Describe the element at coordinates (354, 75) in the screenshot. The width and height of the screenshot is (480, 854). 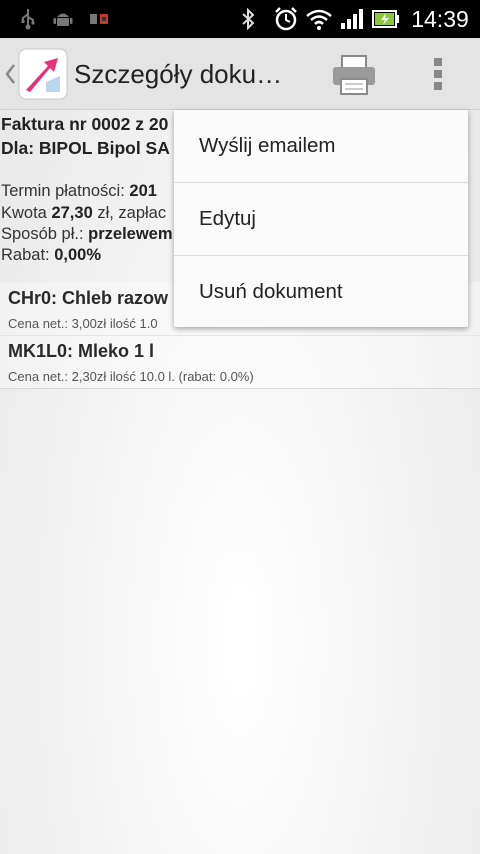
I see `printer-icon` at that location.